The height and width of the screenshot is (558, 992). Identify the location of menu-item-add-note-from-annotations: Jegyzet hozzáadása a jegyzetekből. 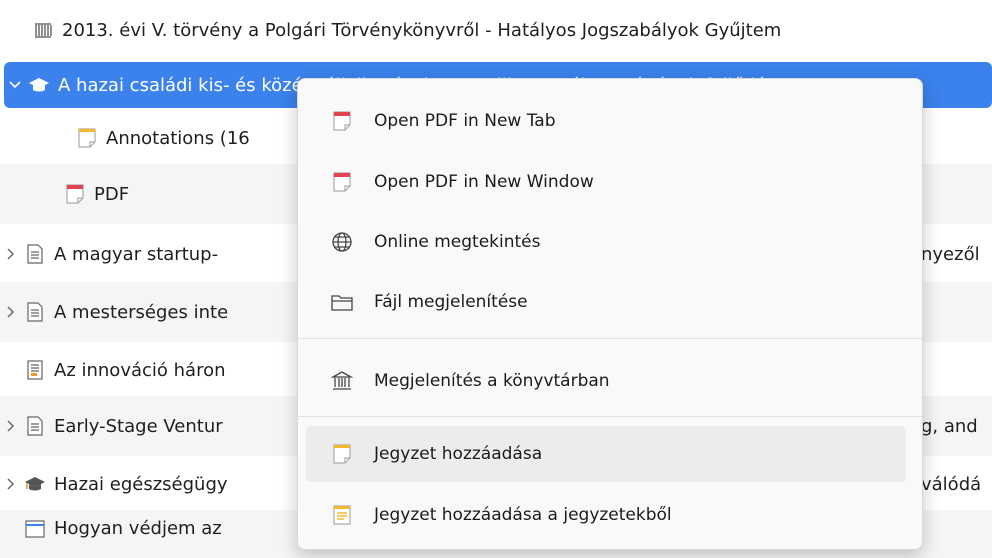
(606, 515).